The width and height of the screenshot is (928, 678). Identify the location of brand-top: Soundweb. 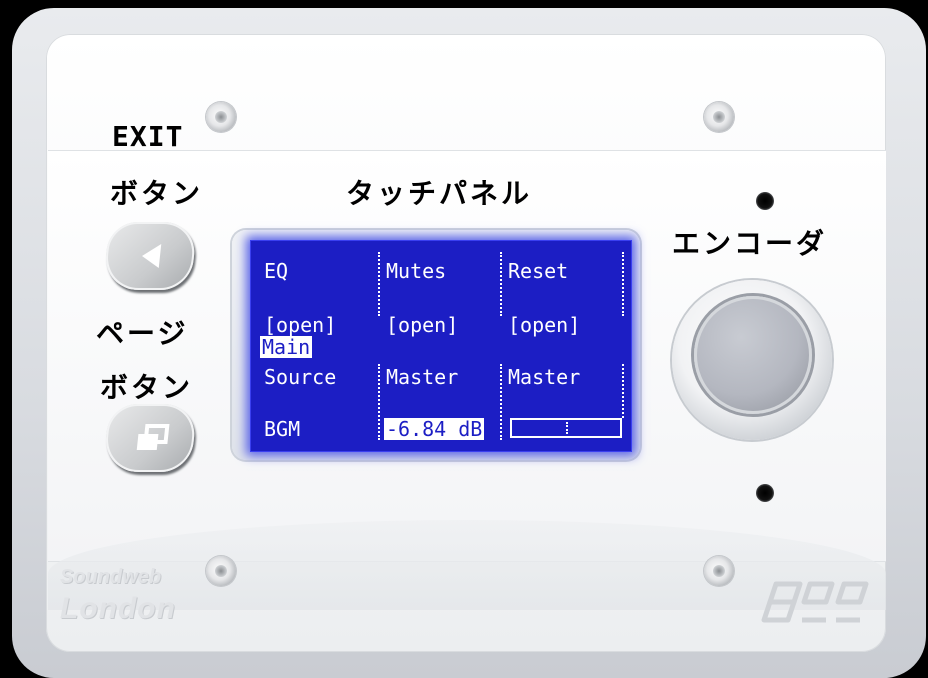
(111, 577).